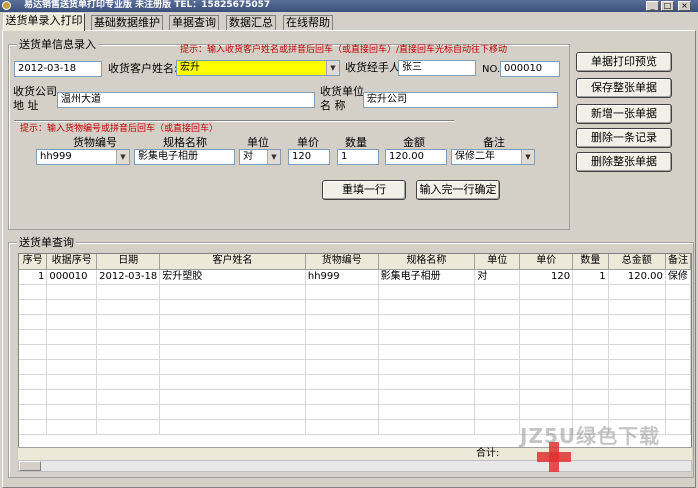  I want to click on goods-code-value: hh999, so click(56, 156).